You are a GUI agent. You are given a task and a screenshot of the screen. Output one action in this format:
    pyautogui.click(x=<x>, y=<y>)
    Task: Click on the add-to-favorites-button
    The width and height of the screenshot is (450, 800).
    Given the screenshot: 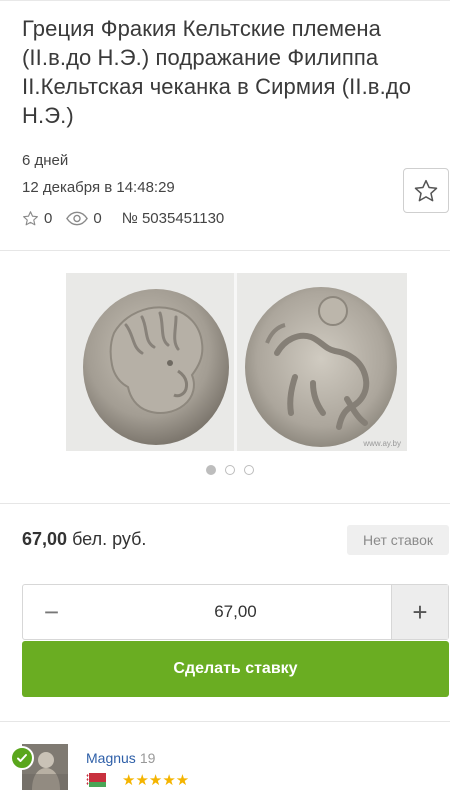 What is the action you would take?
    pyautogui.click(x=426, y=190)
    